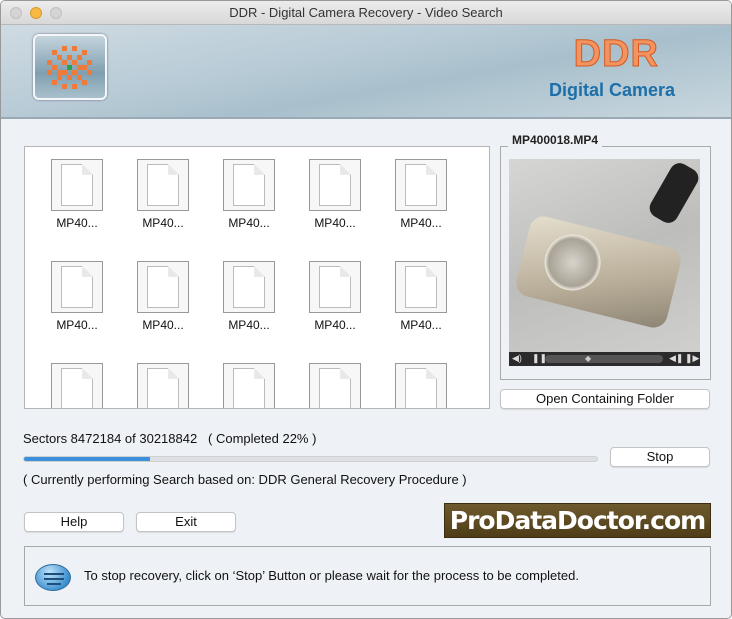 Image resolution: width=732 pixels, height=619 pixels. What do you see at coordinates (262, 438) in the screenshot?
I see `completed-text: ( Completed 22% )` at bounding box center [262, 438].